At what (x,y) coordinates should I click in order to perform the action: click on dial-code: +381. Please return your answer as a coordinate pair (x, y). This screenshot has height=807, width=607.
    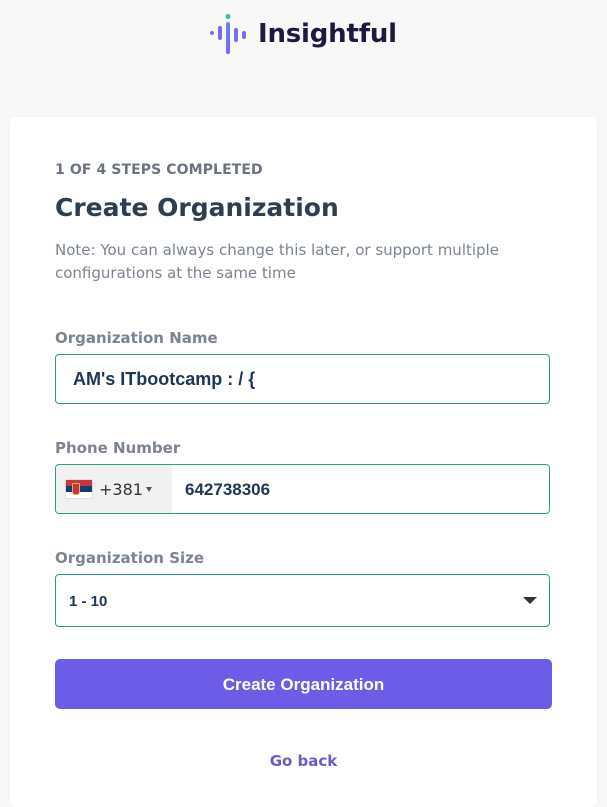
    Looking at the image, I should click on (121, 489).